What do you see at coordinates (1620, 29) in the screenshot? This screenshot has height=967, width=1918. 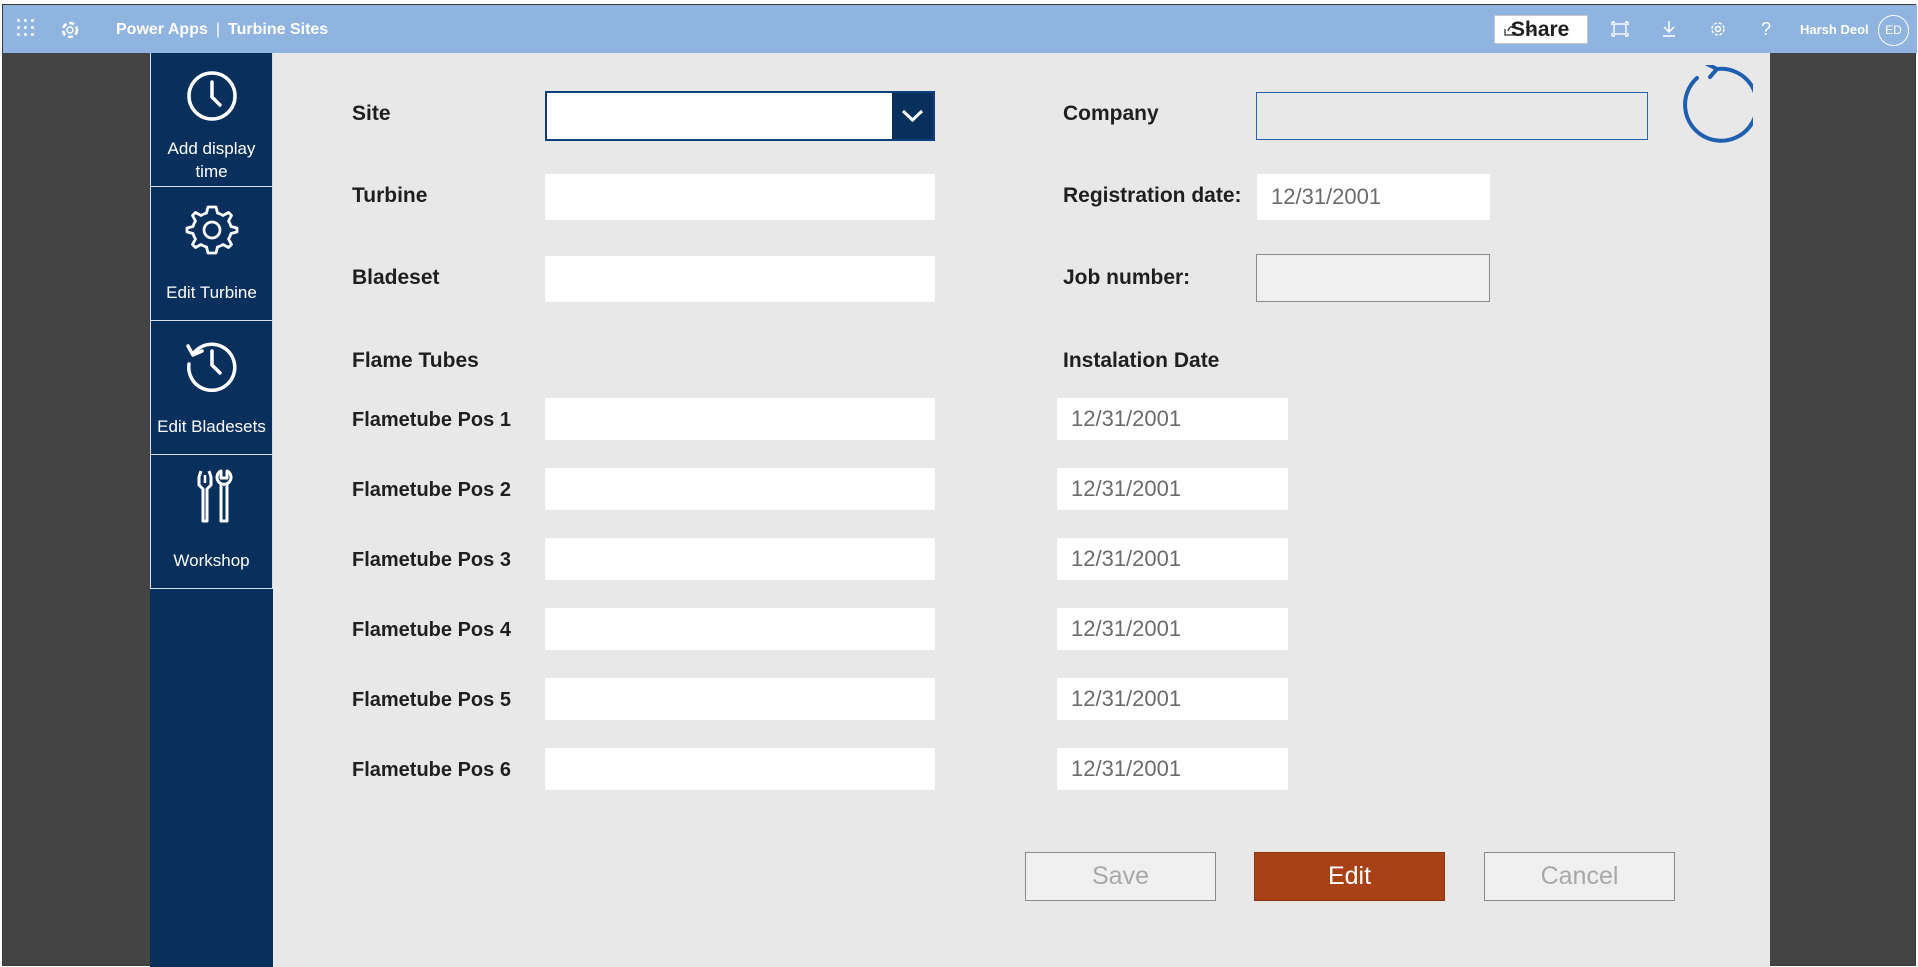 I see `fit-to-window-icon` at bounding box center [1620, 29].